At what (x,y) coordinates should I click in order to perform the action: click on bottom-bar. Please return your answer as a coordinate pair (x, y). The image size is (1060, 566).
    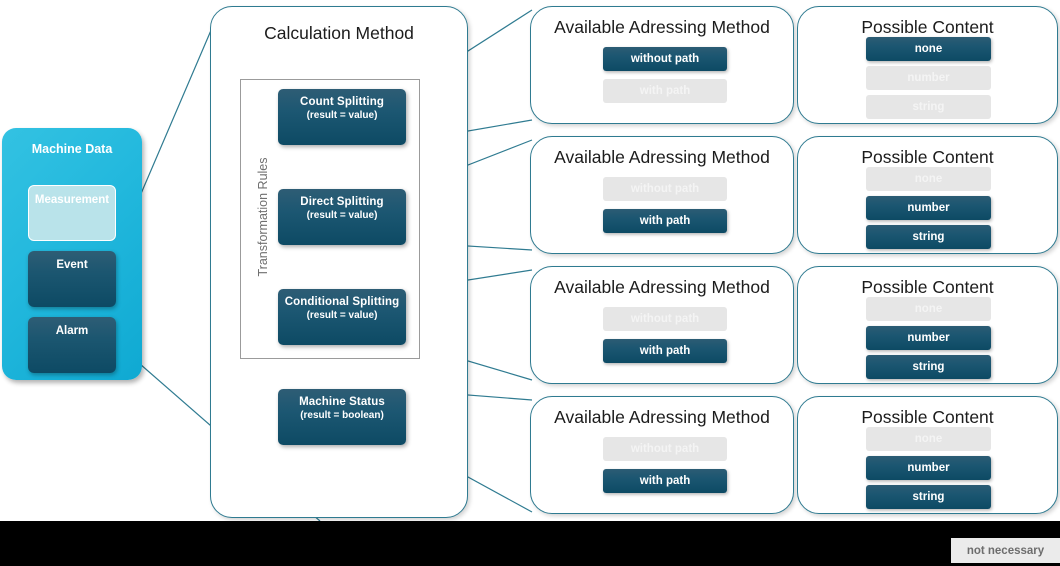
    Looking at the image, I should click on (530, 543).